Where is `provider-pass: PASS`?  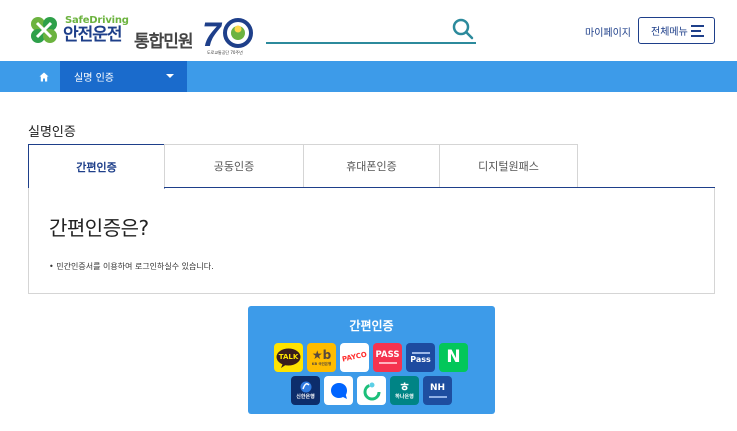
provider-pass: PASS is located at coordinates (387, 357).